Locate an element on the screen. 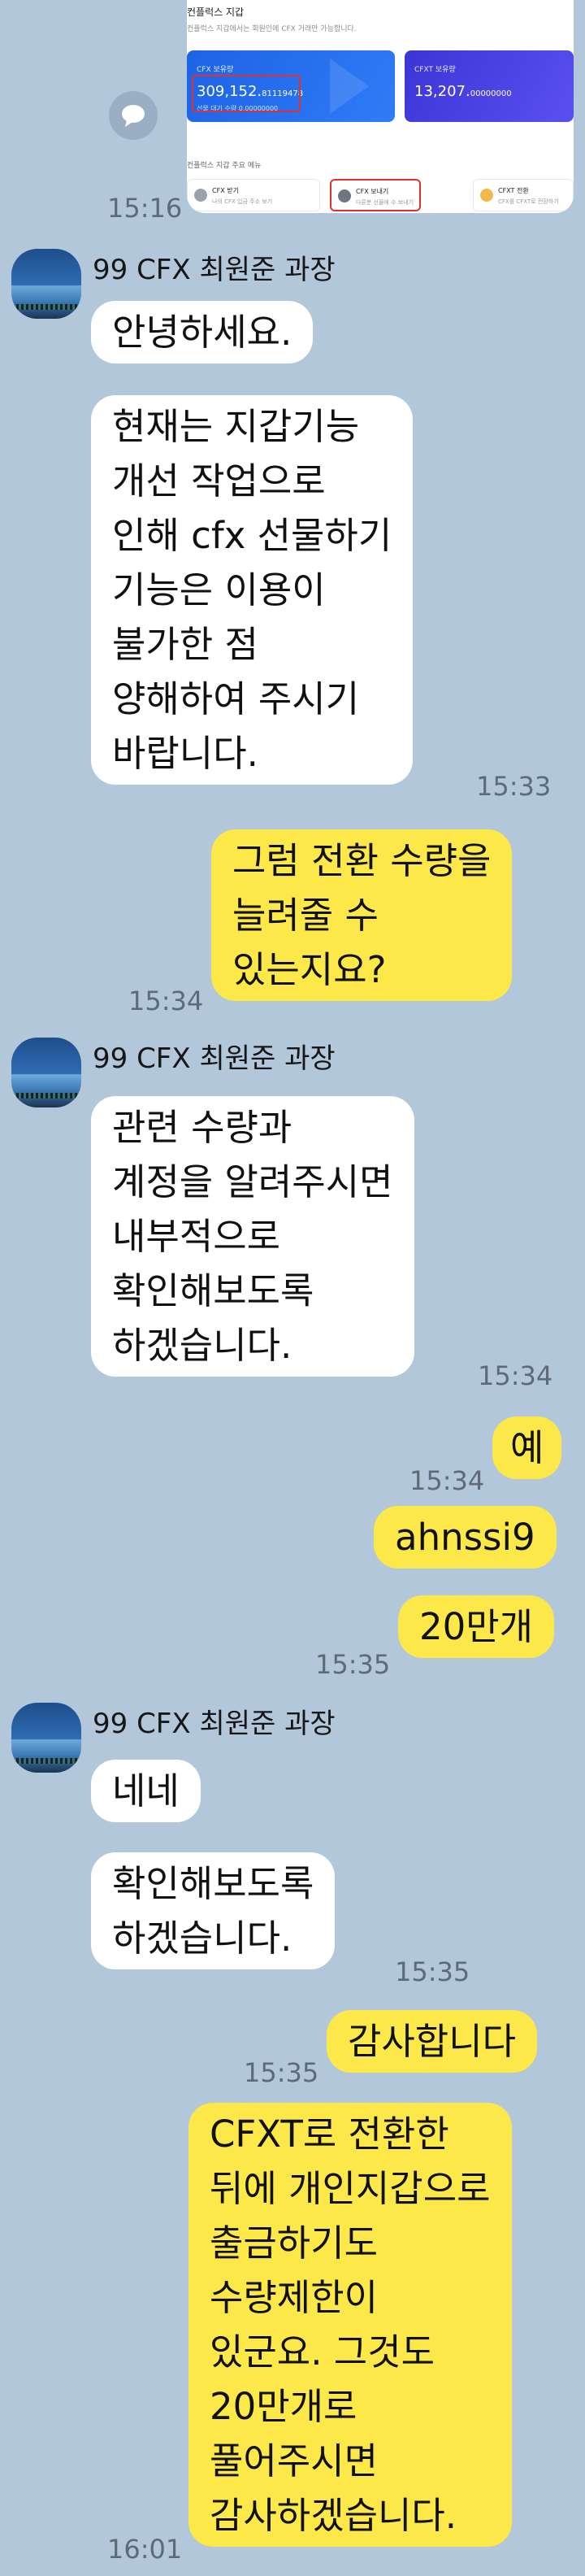  menu-item-convert: CFXT 전환 CFX를 CFXT로 전환하기 is located at coordinates (523, 195).